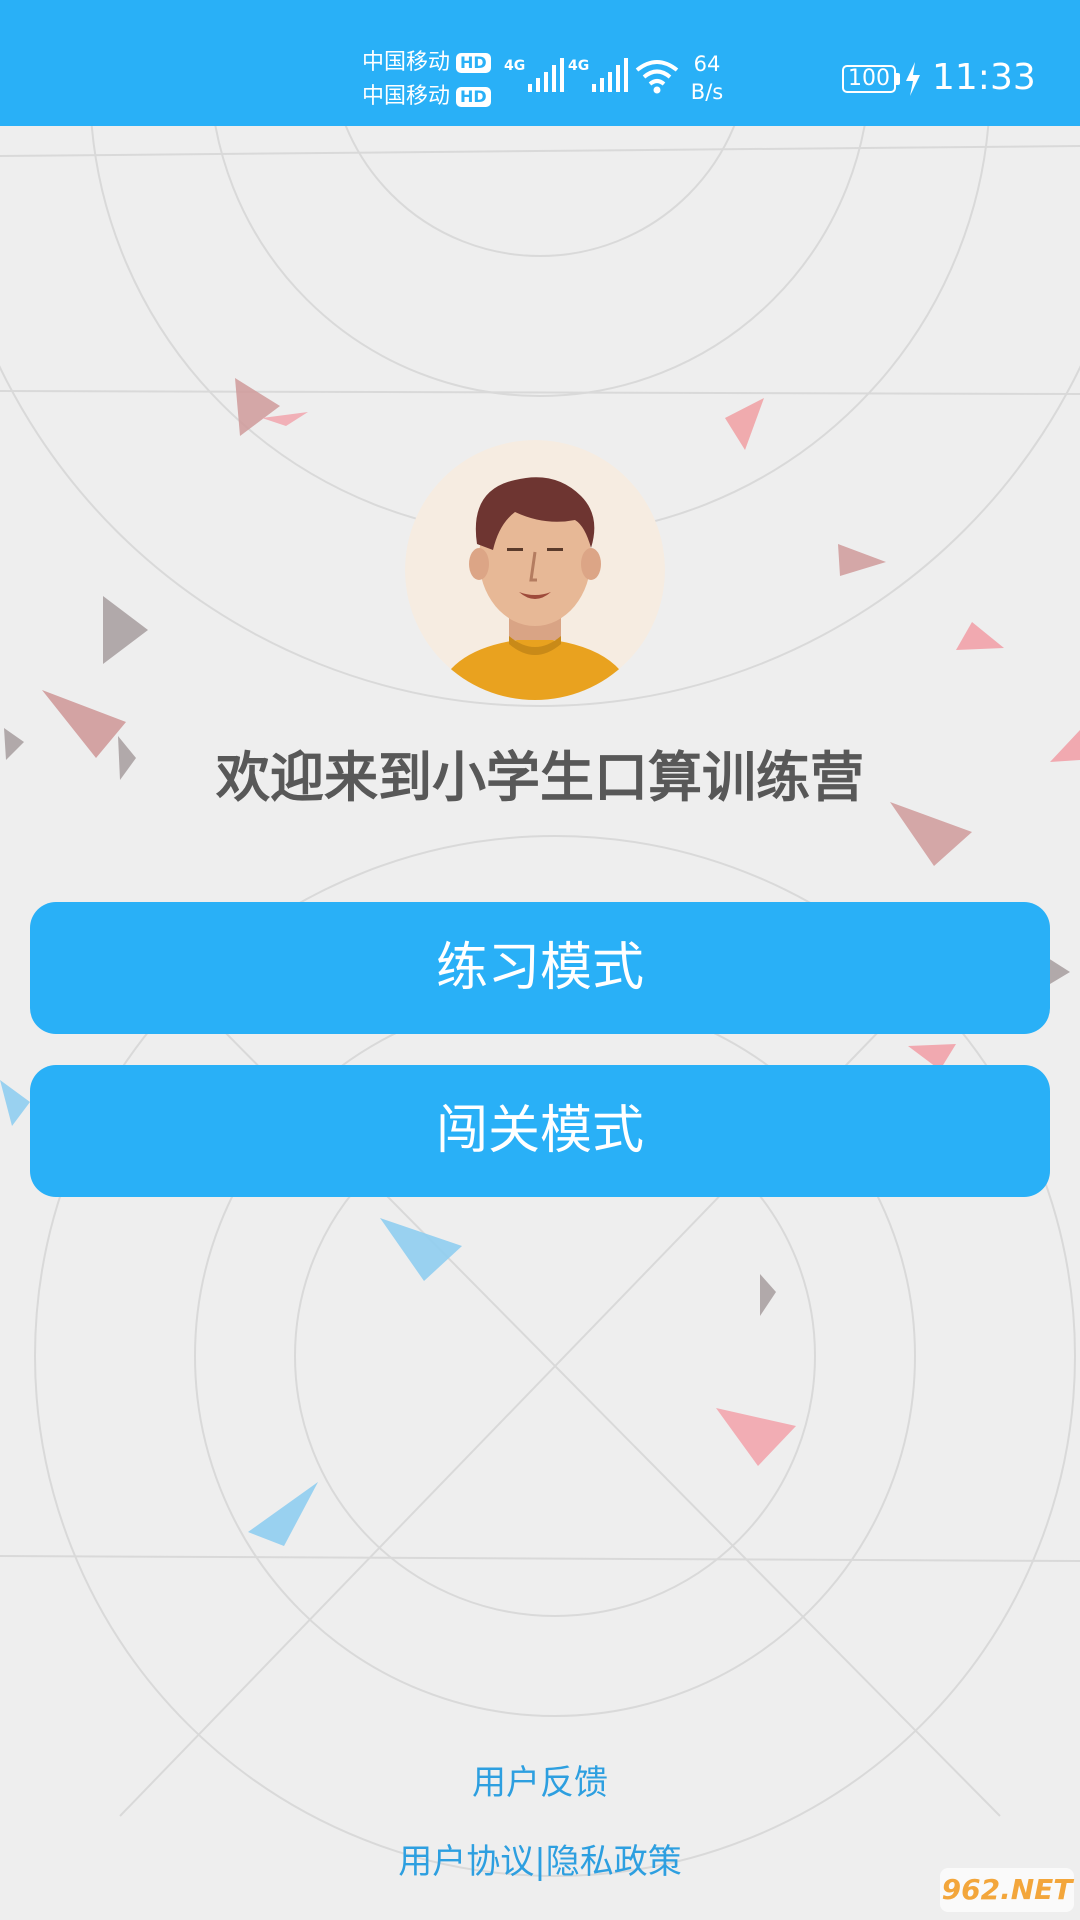  I want to click on net-speed-value: 64, so click(707, 64).